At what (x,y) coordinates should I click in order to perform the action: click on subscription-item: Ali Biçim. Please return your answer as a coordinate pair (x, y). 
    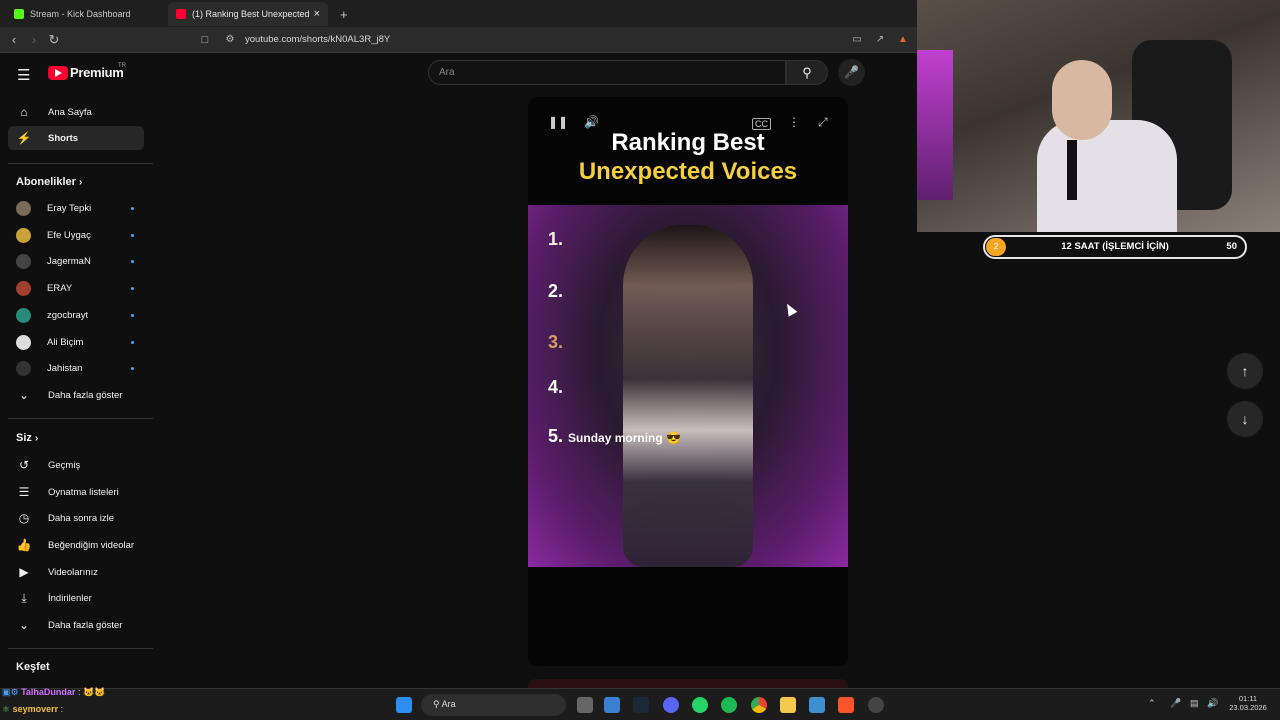
    Looking at the image, I should click on (76, 342).